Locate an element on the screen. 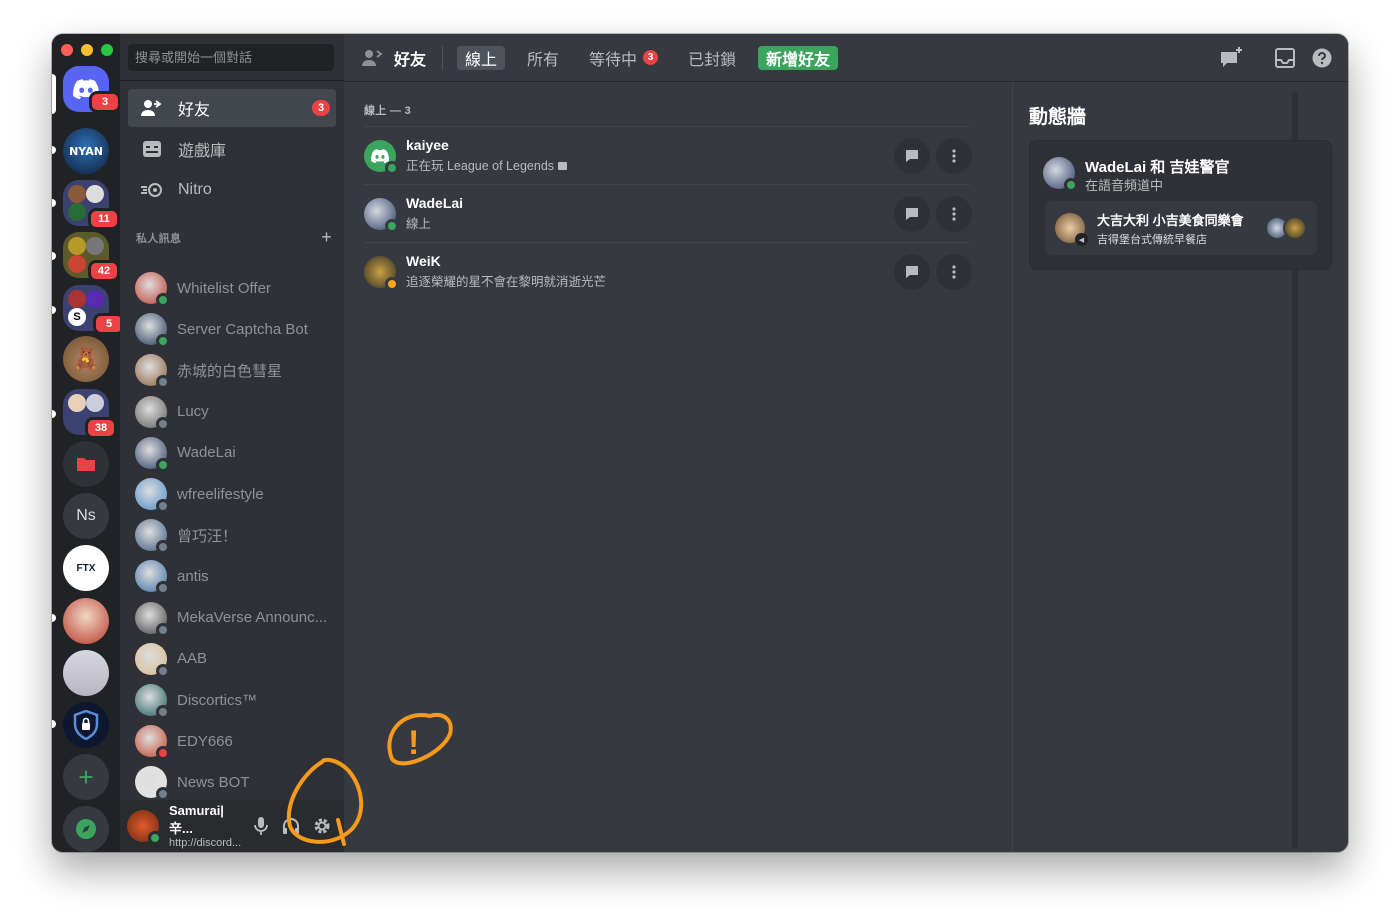 The height and width of the screenshot is (922, 1400). server-red-folder is located at coordinates (86, 464).